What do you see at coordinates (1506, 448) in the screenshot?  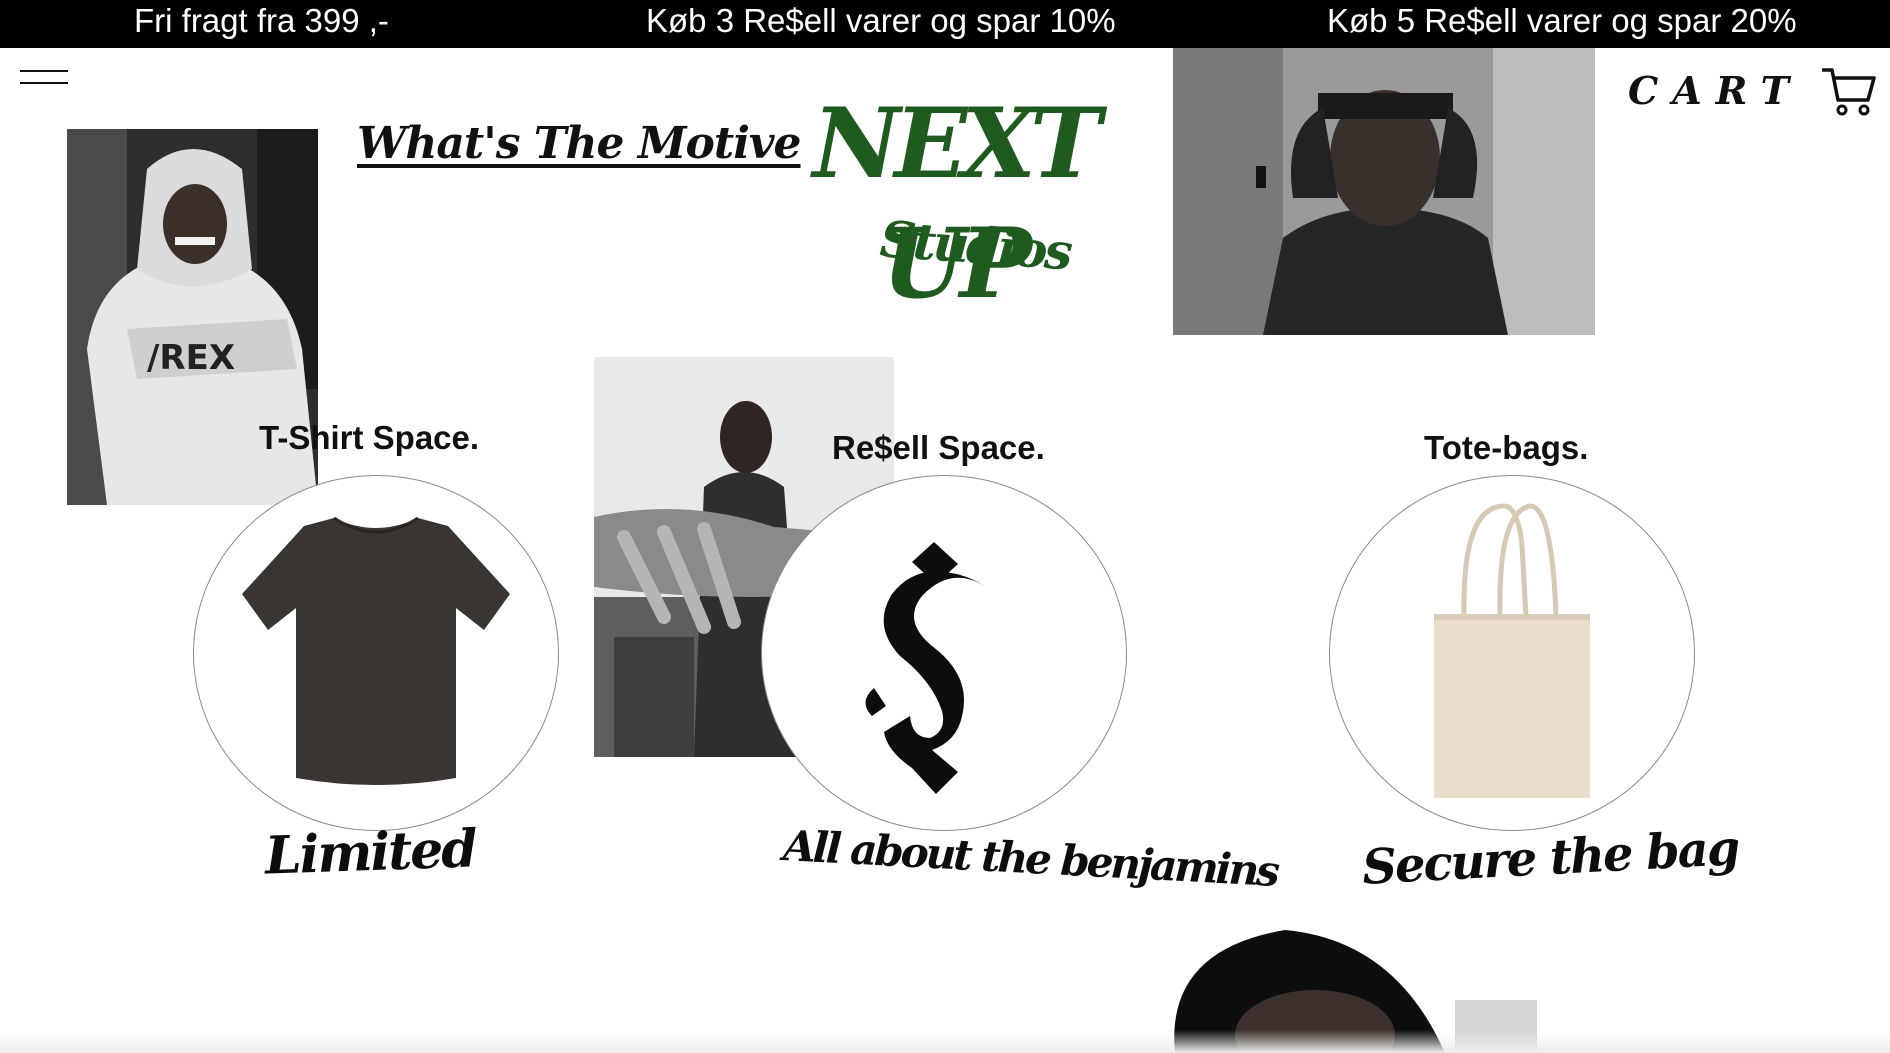 I see `totes-section-label: Tote-bags.` at bounding box center [1506, 448].